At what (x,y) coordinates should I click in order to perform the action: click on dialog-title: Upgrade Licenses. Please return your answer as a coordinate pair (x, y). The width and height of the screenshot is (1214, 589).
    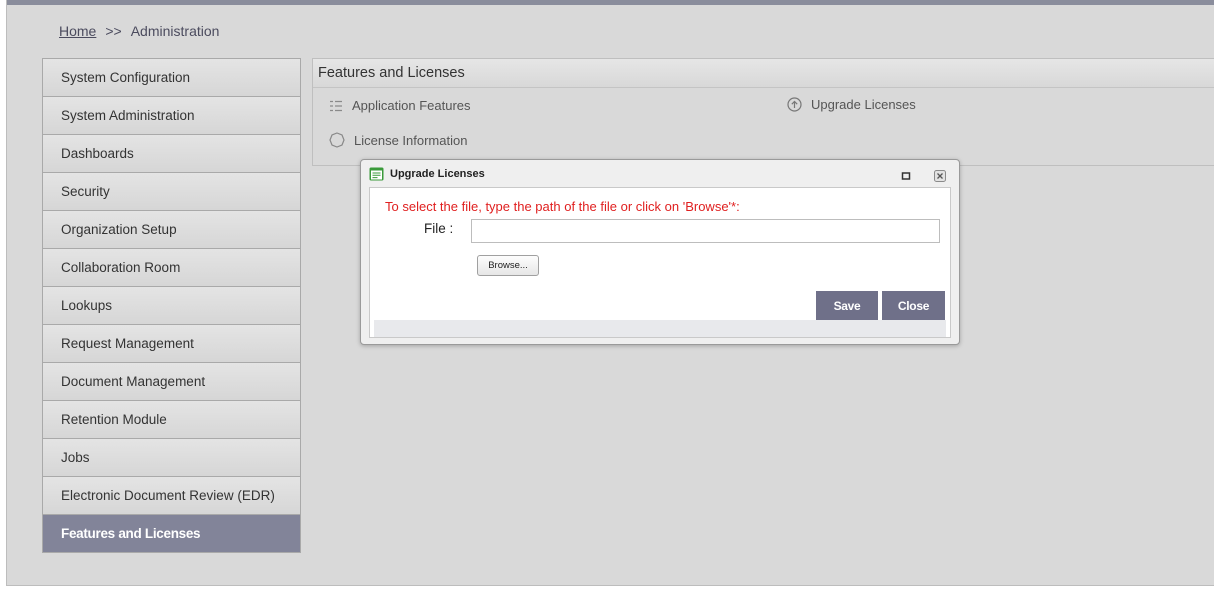
    Looking at the image, I should click on (437, 173).